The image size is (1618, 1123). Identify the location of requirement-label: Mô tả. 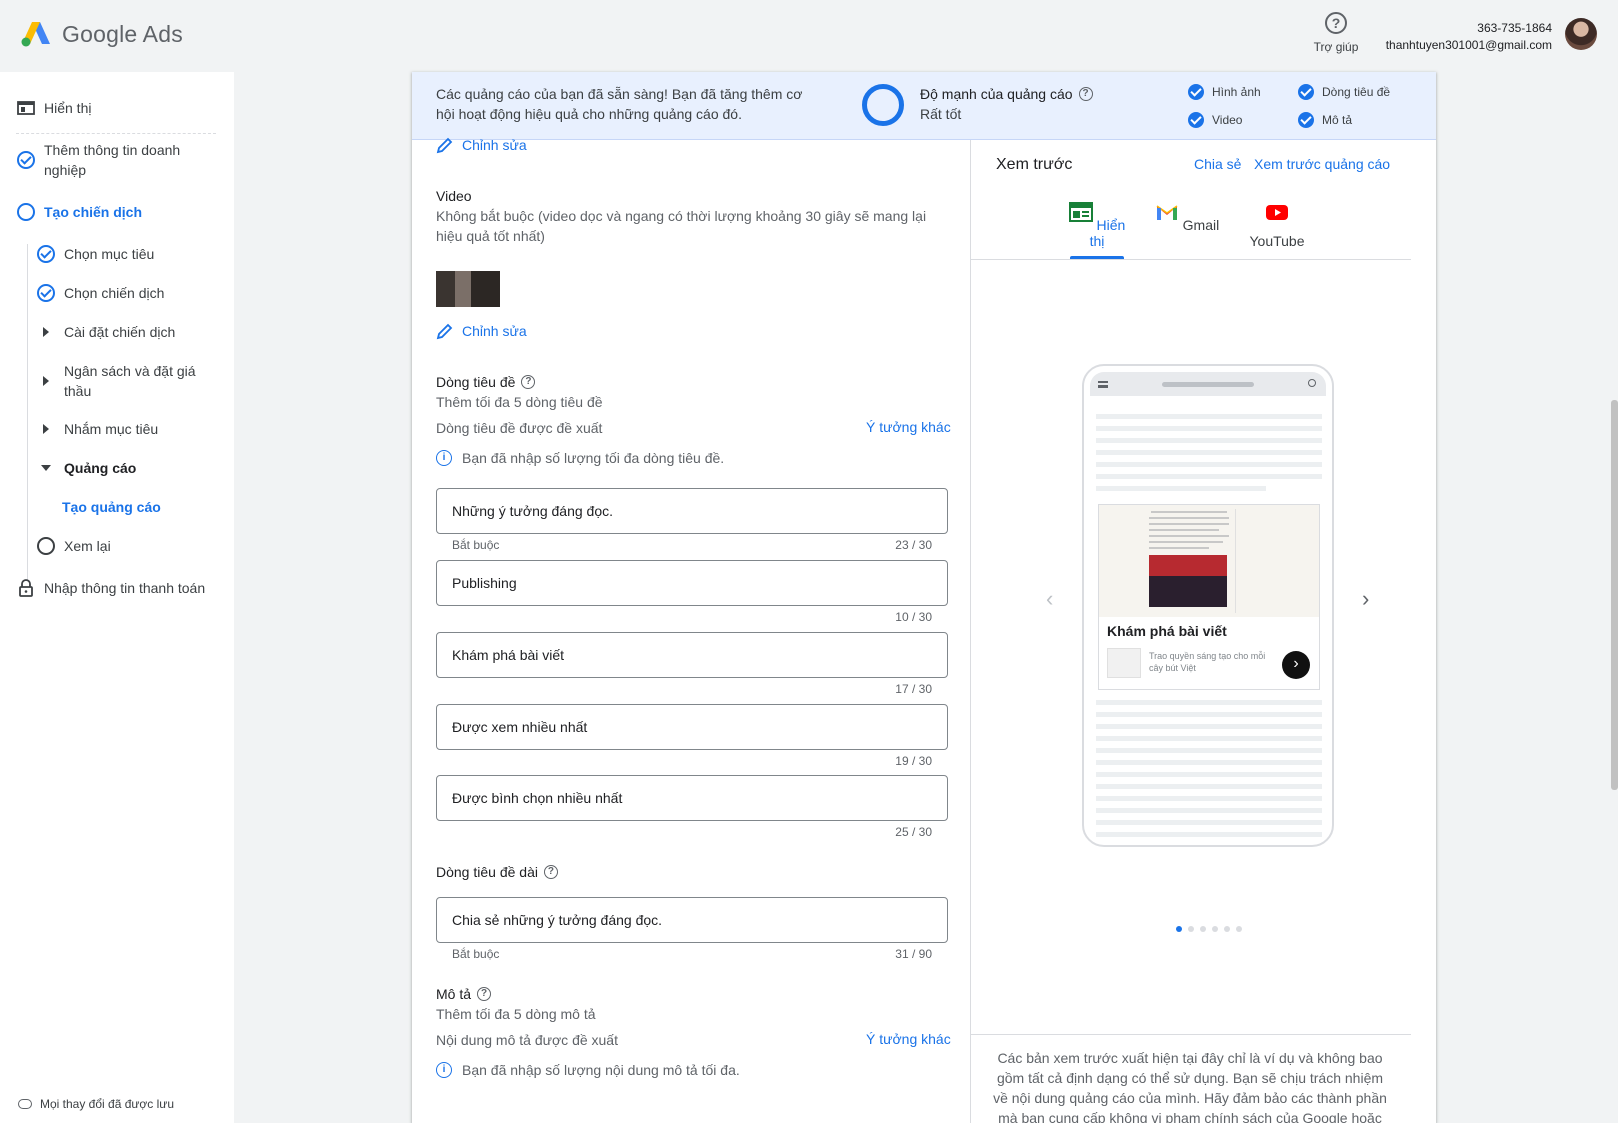
(1337, 120).